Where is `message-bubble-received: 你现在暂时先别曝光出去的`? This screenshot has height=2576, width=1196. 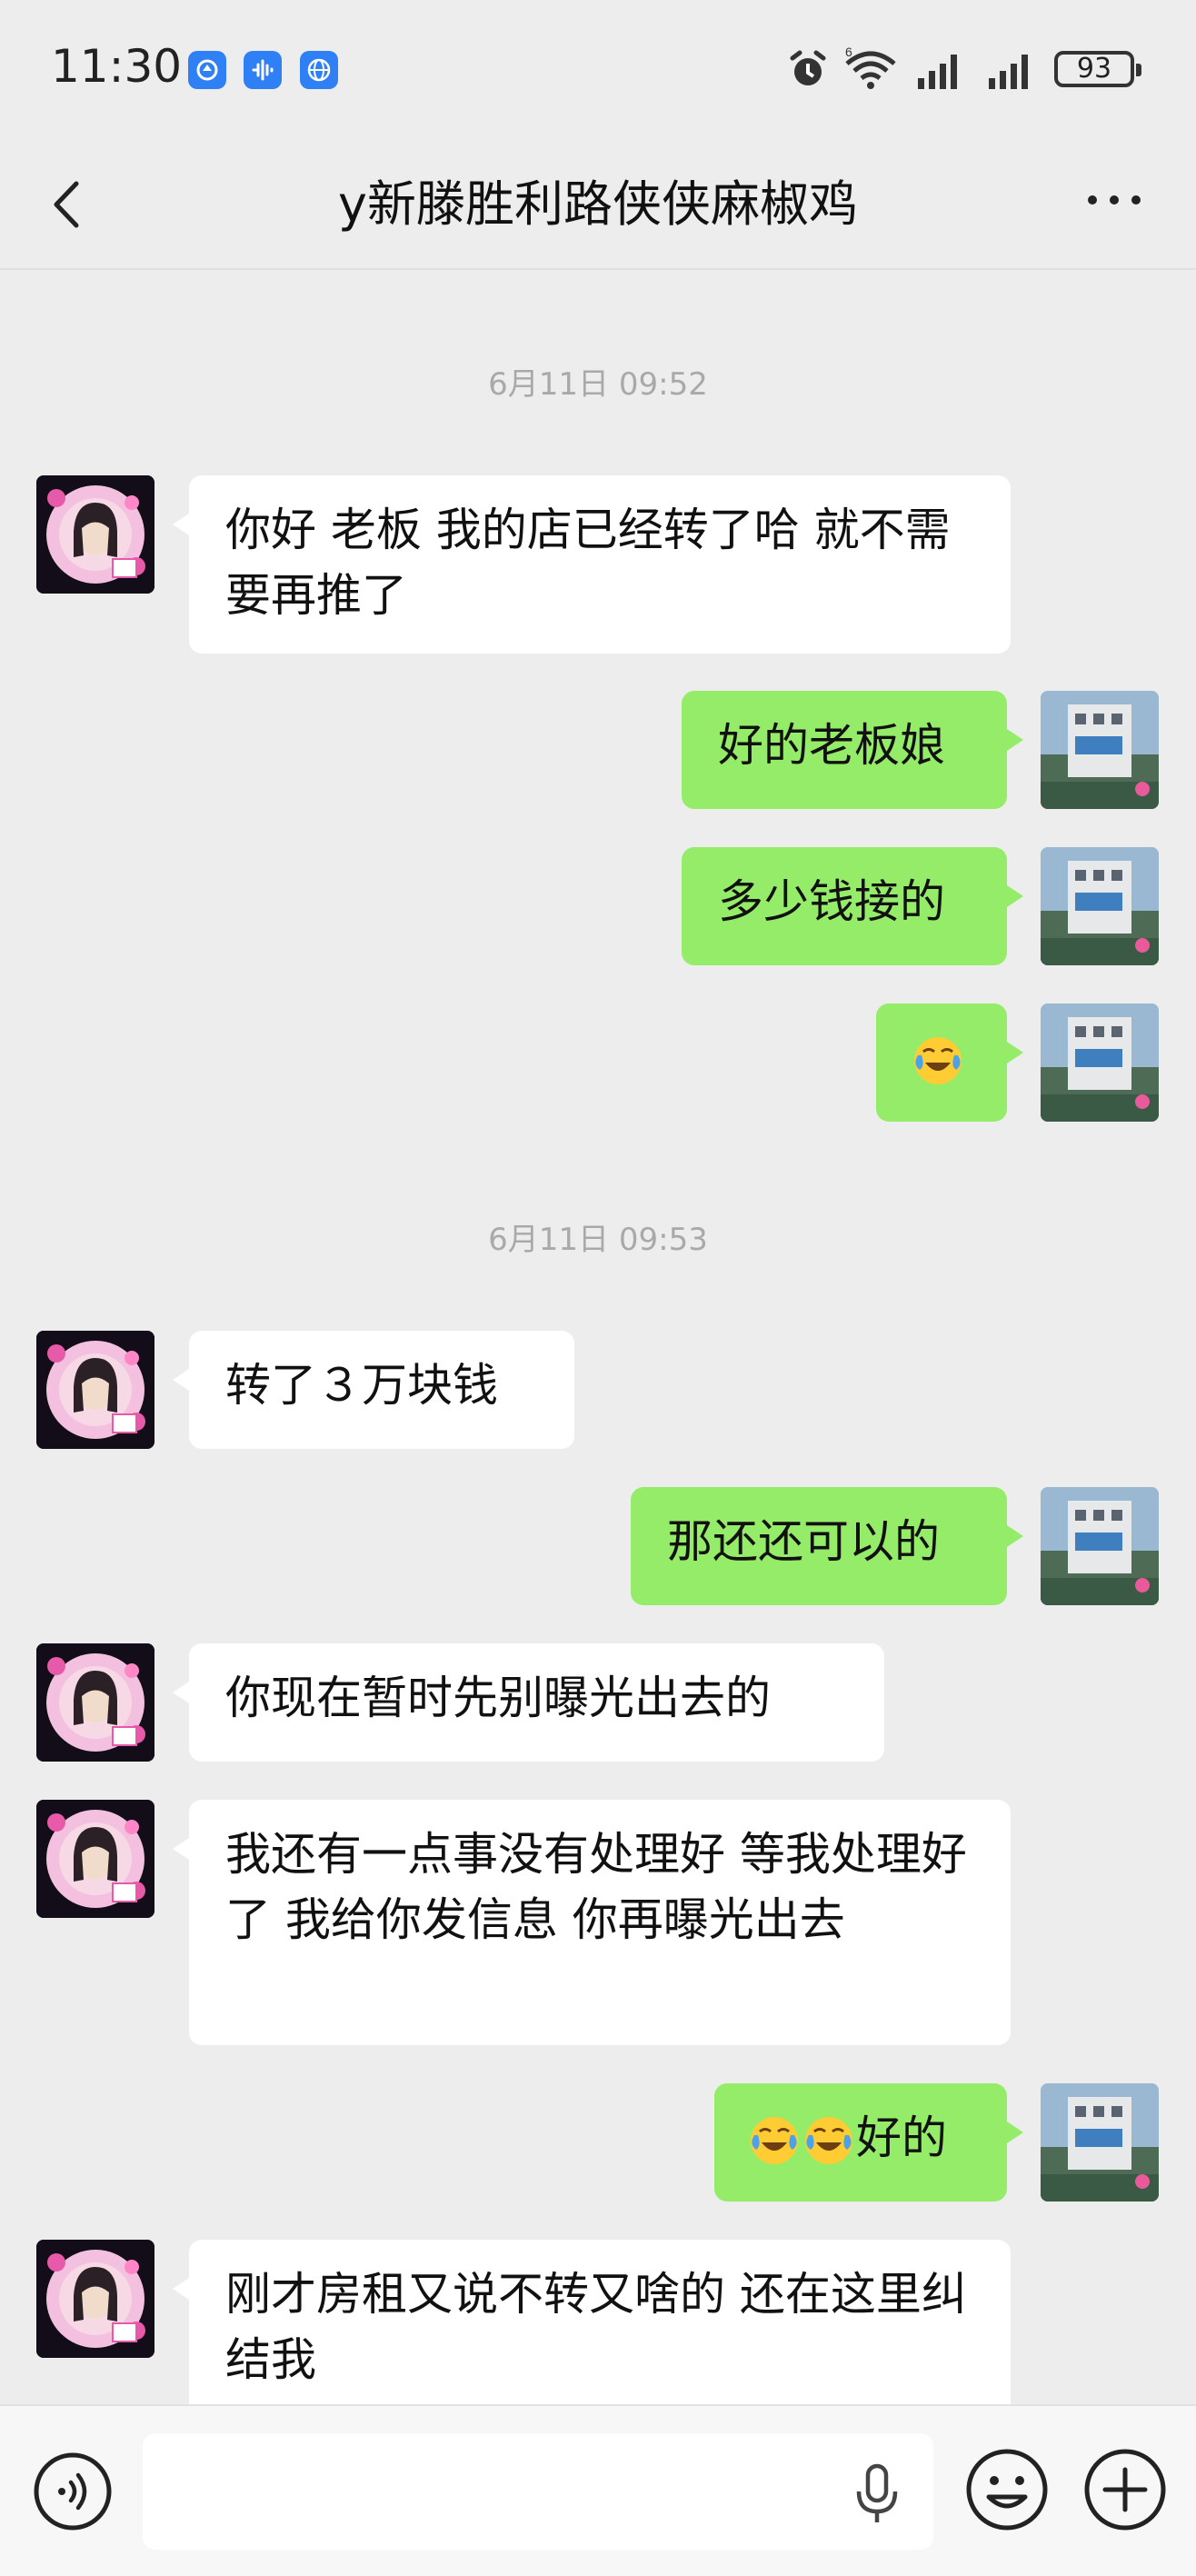 message-bubble-received: 你现在暂时先别曝光出去的 is located at coordinates (528, 1702).